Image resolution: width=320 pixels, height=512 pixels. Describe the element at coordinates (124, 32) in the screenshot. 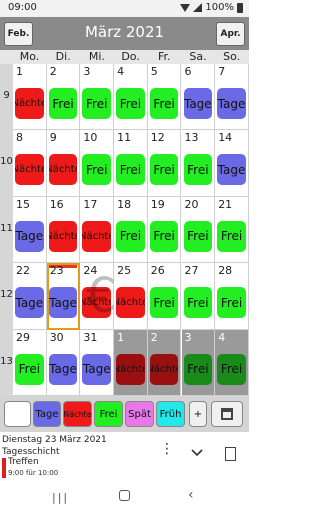

I see `month-title: März 2021` at that location.